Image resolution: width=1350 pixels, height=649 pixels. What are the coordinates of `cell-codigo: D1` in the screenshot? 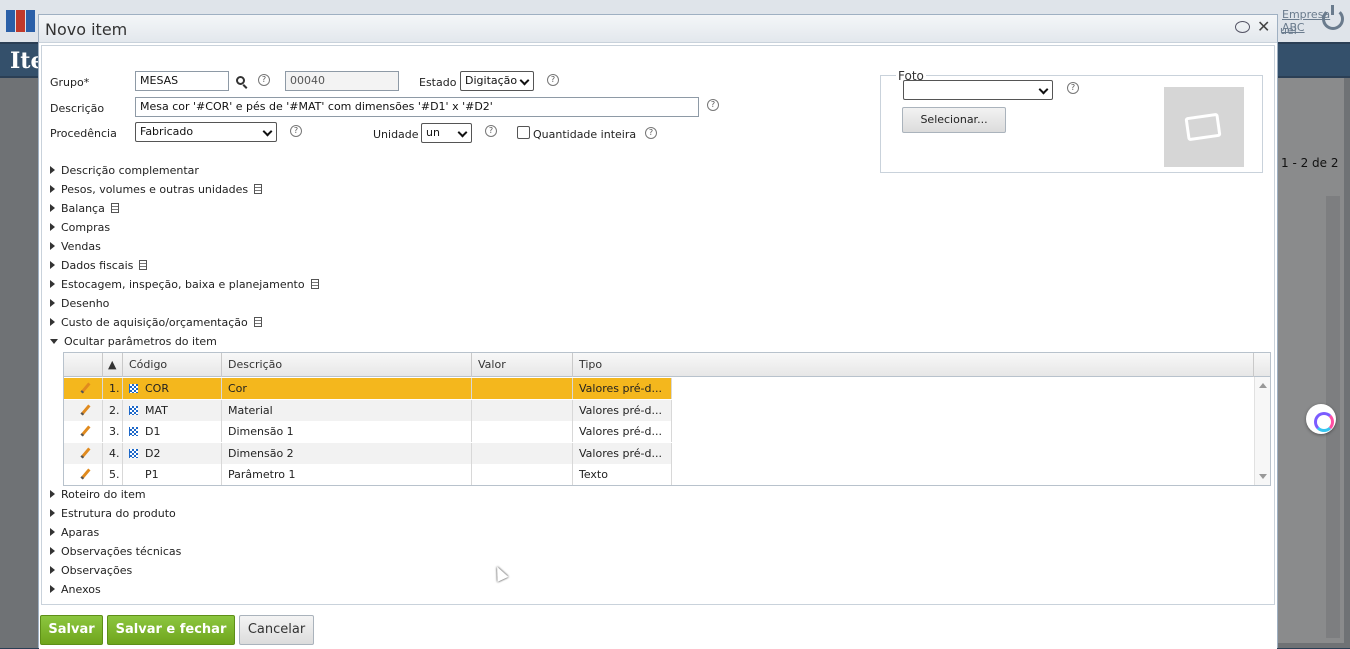 It's located at (172, 431).